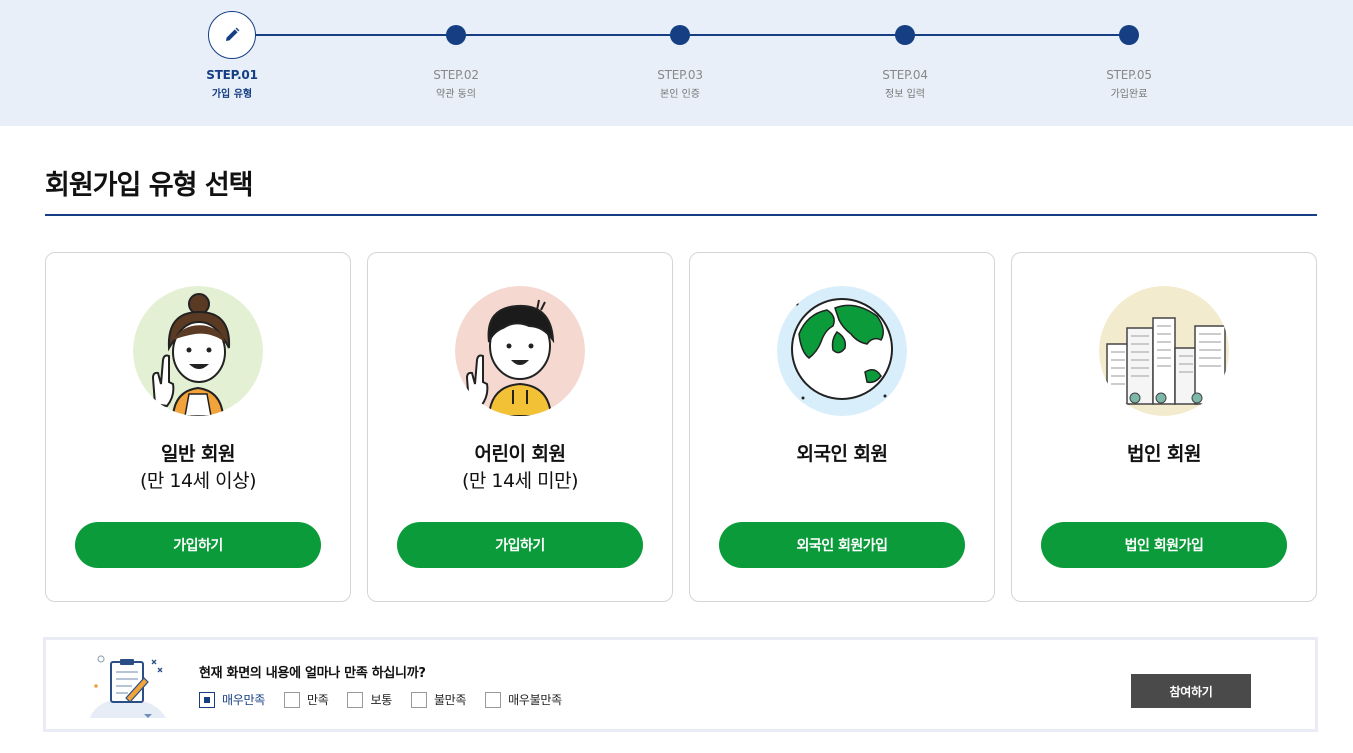 The width and height of the screenshot is (1353, 753). I want to click on option-label: 불만족, so click(450, 700).